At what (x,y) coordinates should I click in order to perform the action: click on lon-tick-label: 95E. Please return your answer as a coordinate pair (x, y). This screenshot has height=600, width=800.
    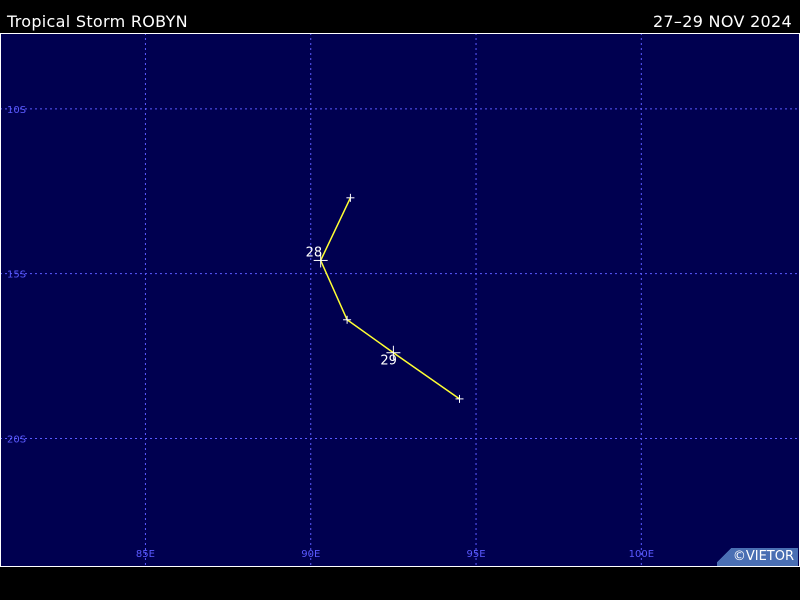
    Looking at the image, I should click on (476, 554).